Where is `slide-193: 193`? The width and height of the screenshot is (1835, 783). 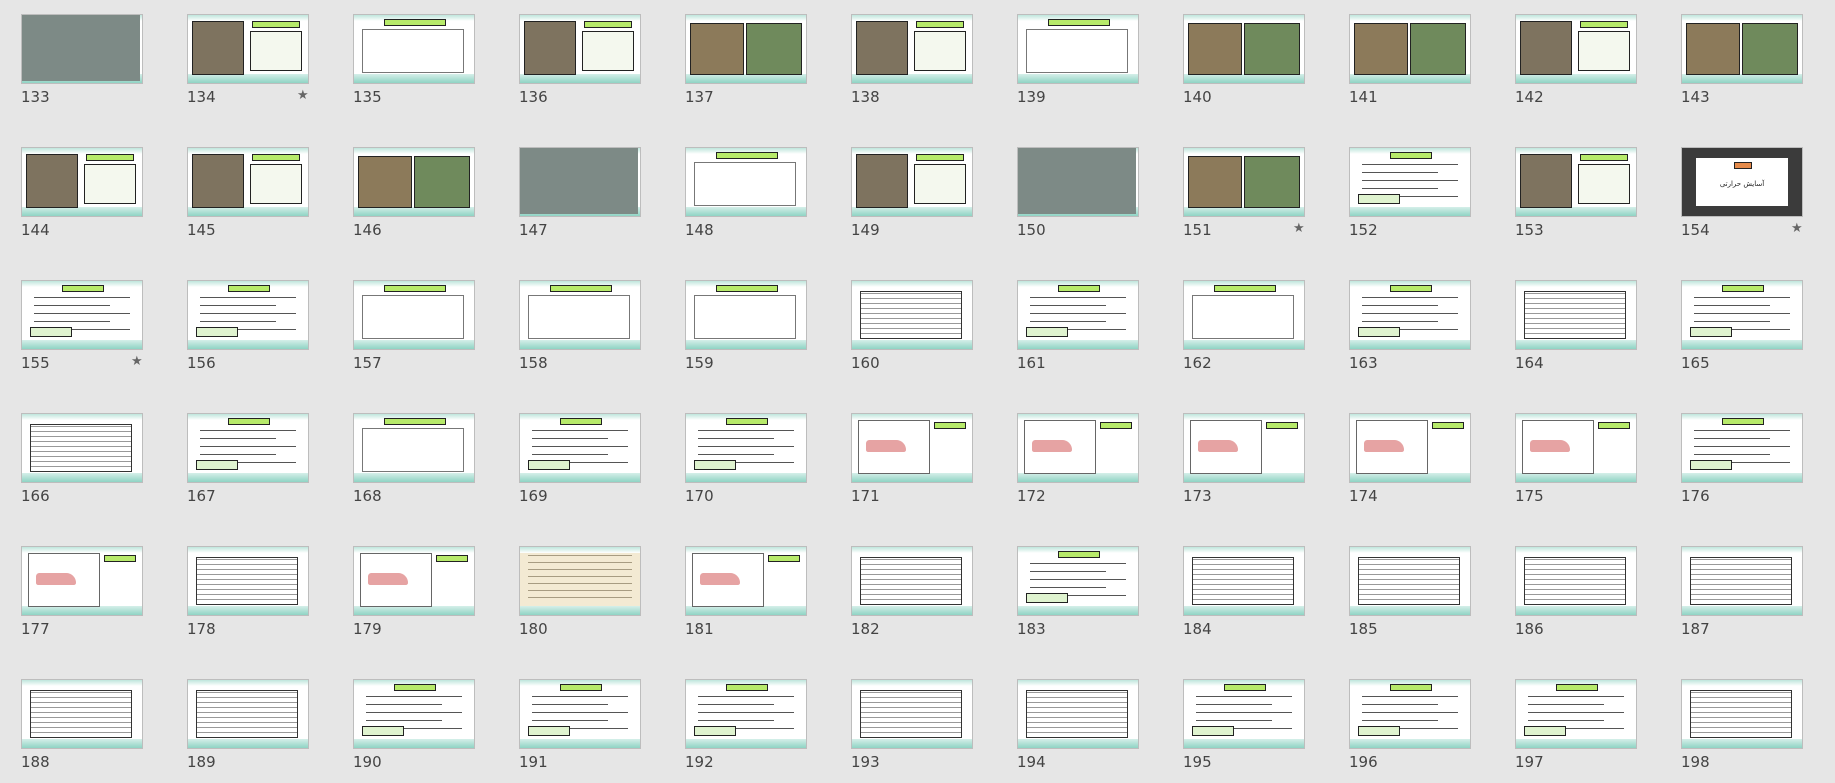
slide-193: 193 is located at coordinates (912, 729).